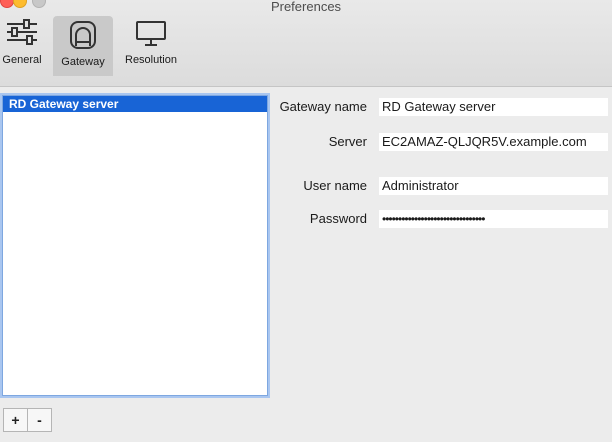 The width and height of the screenshot is (612, 442). I want to click on username-label: User name, so click(335, 185).